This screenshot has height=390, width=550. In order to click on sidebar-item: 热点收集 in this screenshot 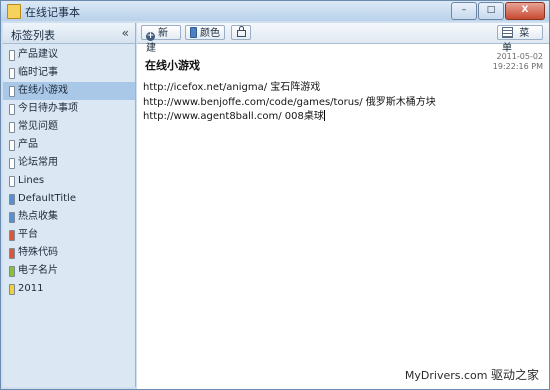, I will do `click(69, 217)`.